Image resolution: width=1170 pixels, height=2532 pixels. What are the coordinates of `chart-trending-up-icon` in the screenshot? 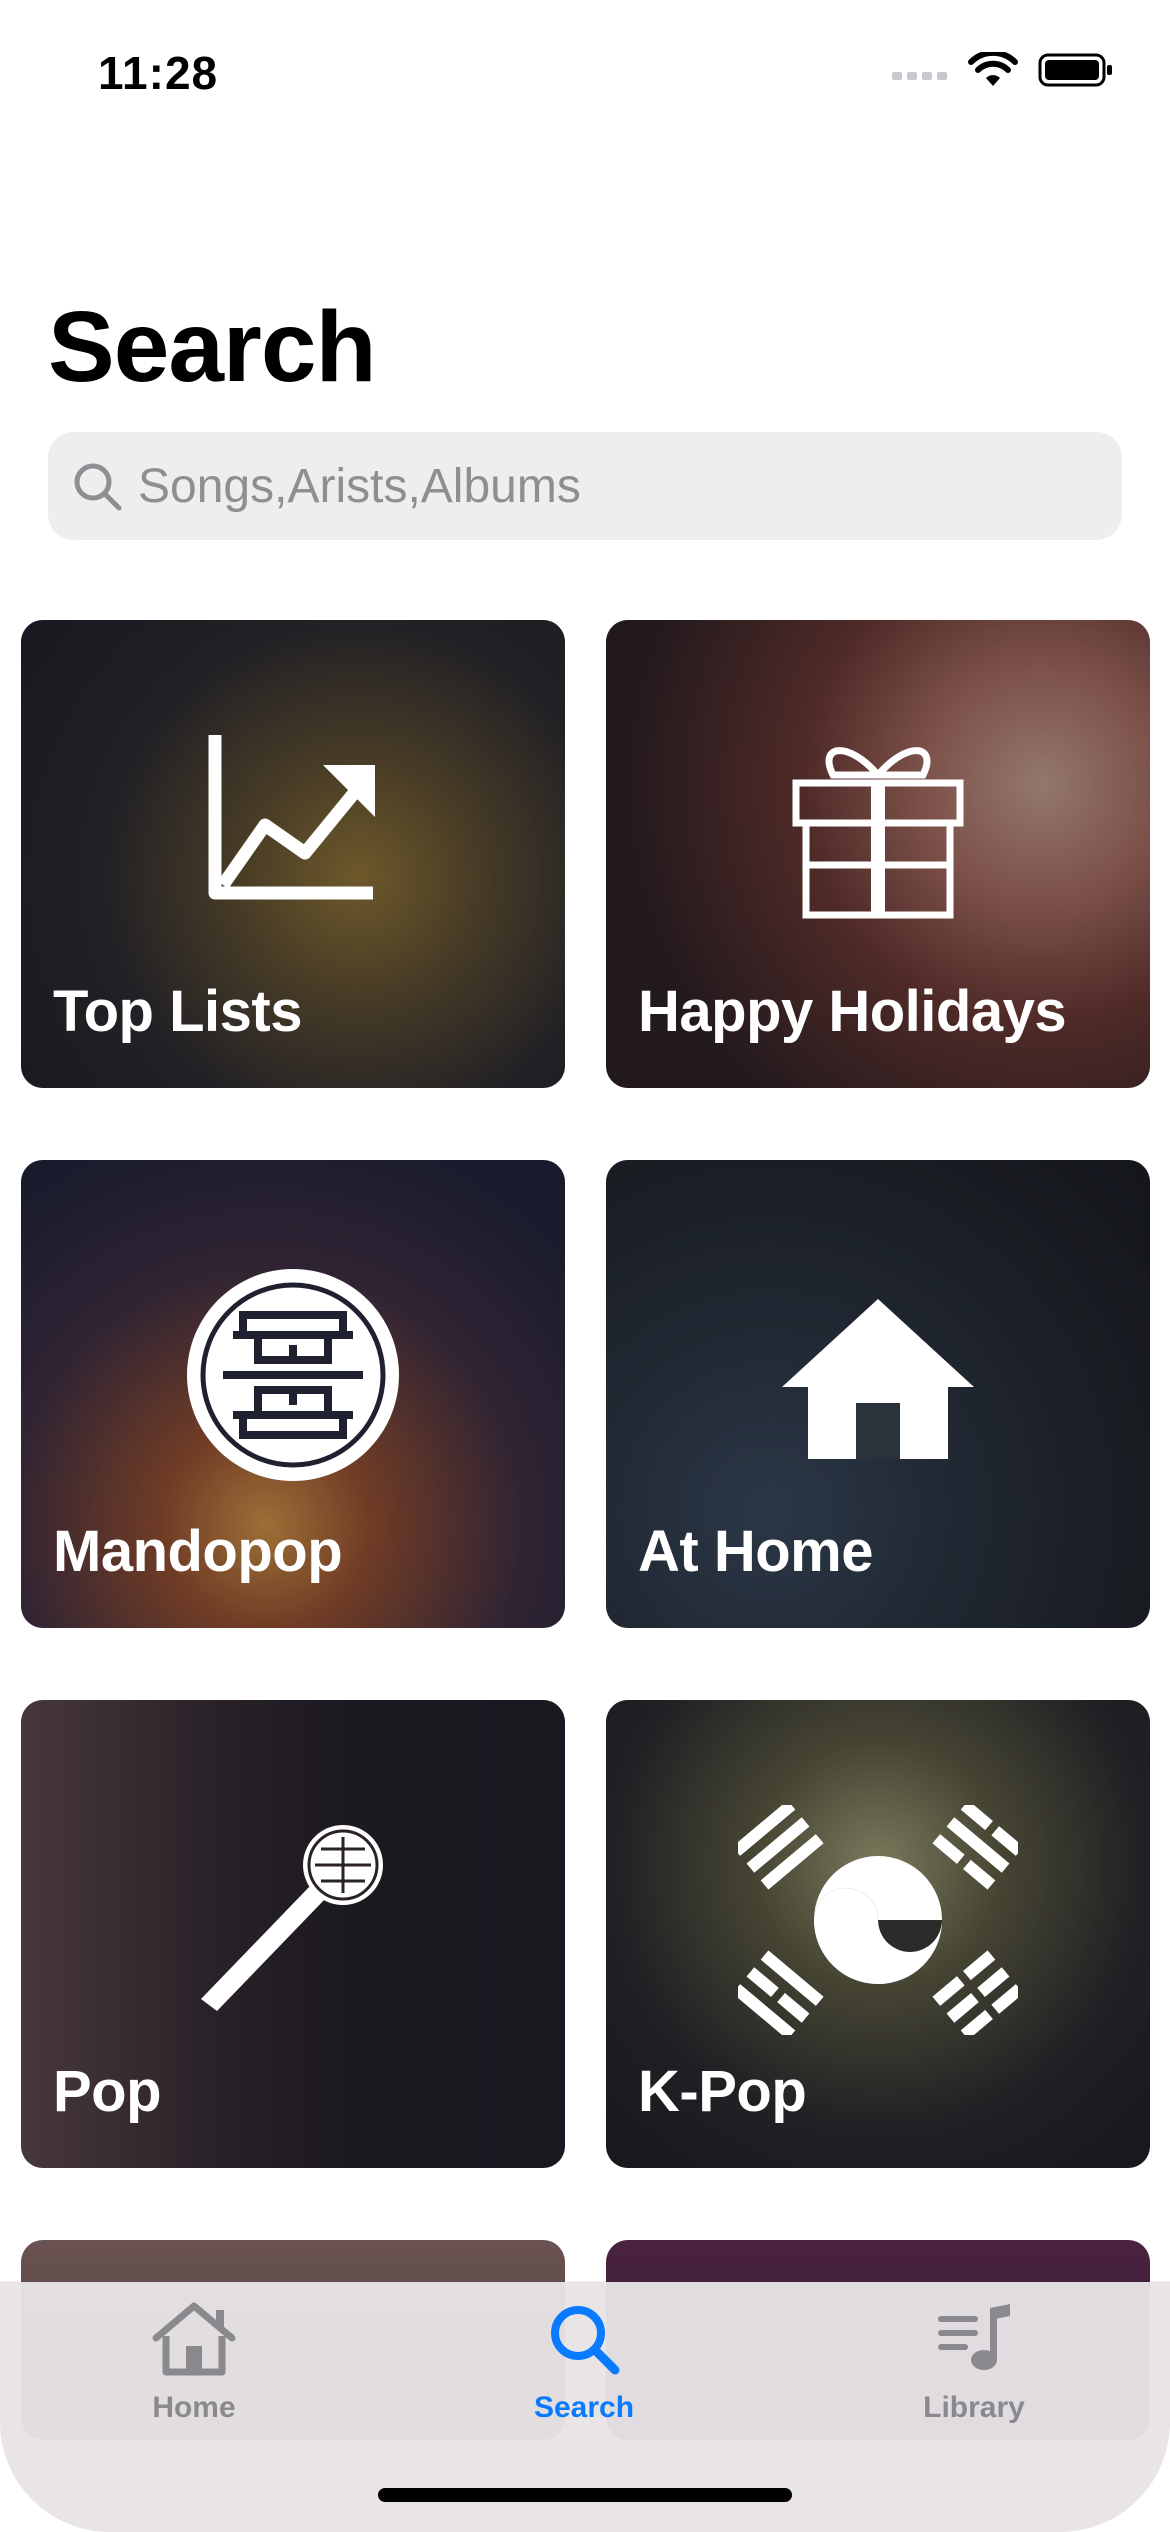 It's located at (293, 790).